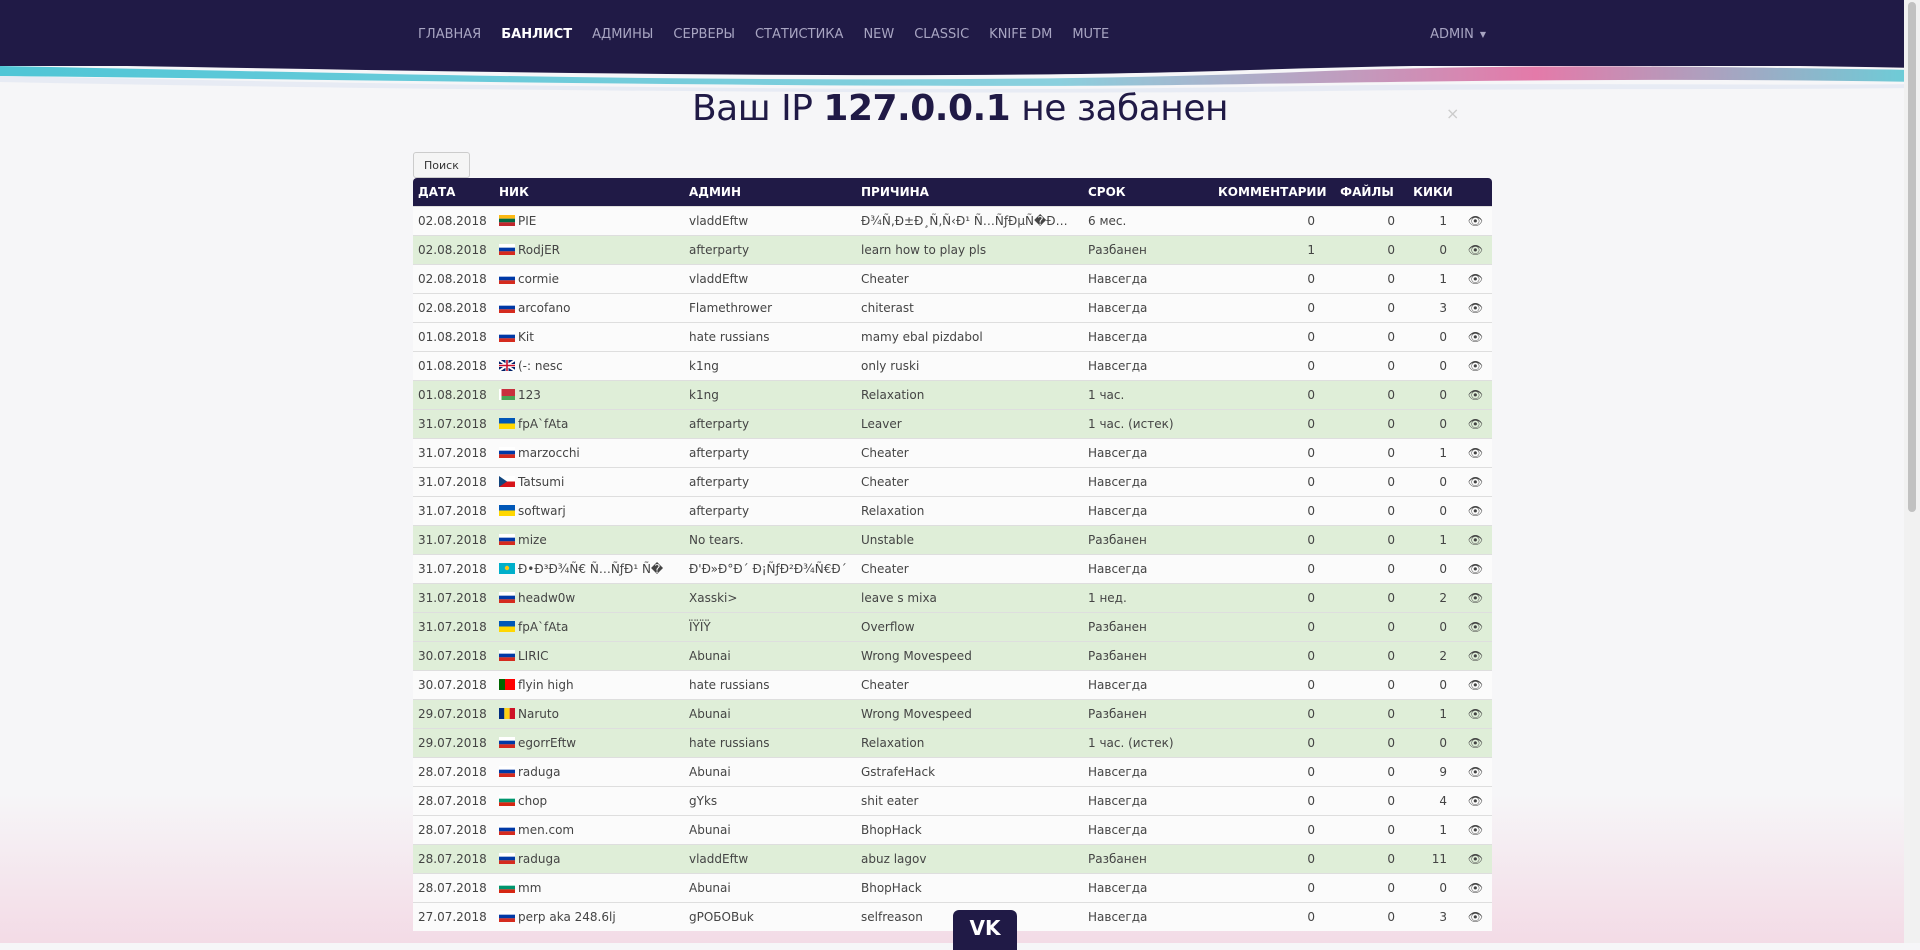 The width and height of the screenshot is (1920, 950). I want to click on nav-item-1: БАНЛИСТ, so click(536, 34).